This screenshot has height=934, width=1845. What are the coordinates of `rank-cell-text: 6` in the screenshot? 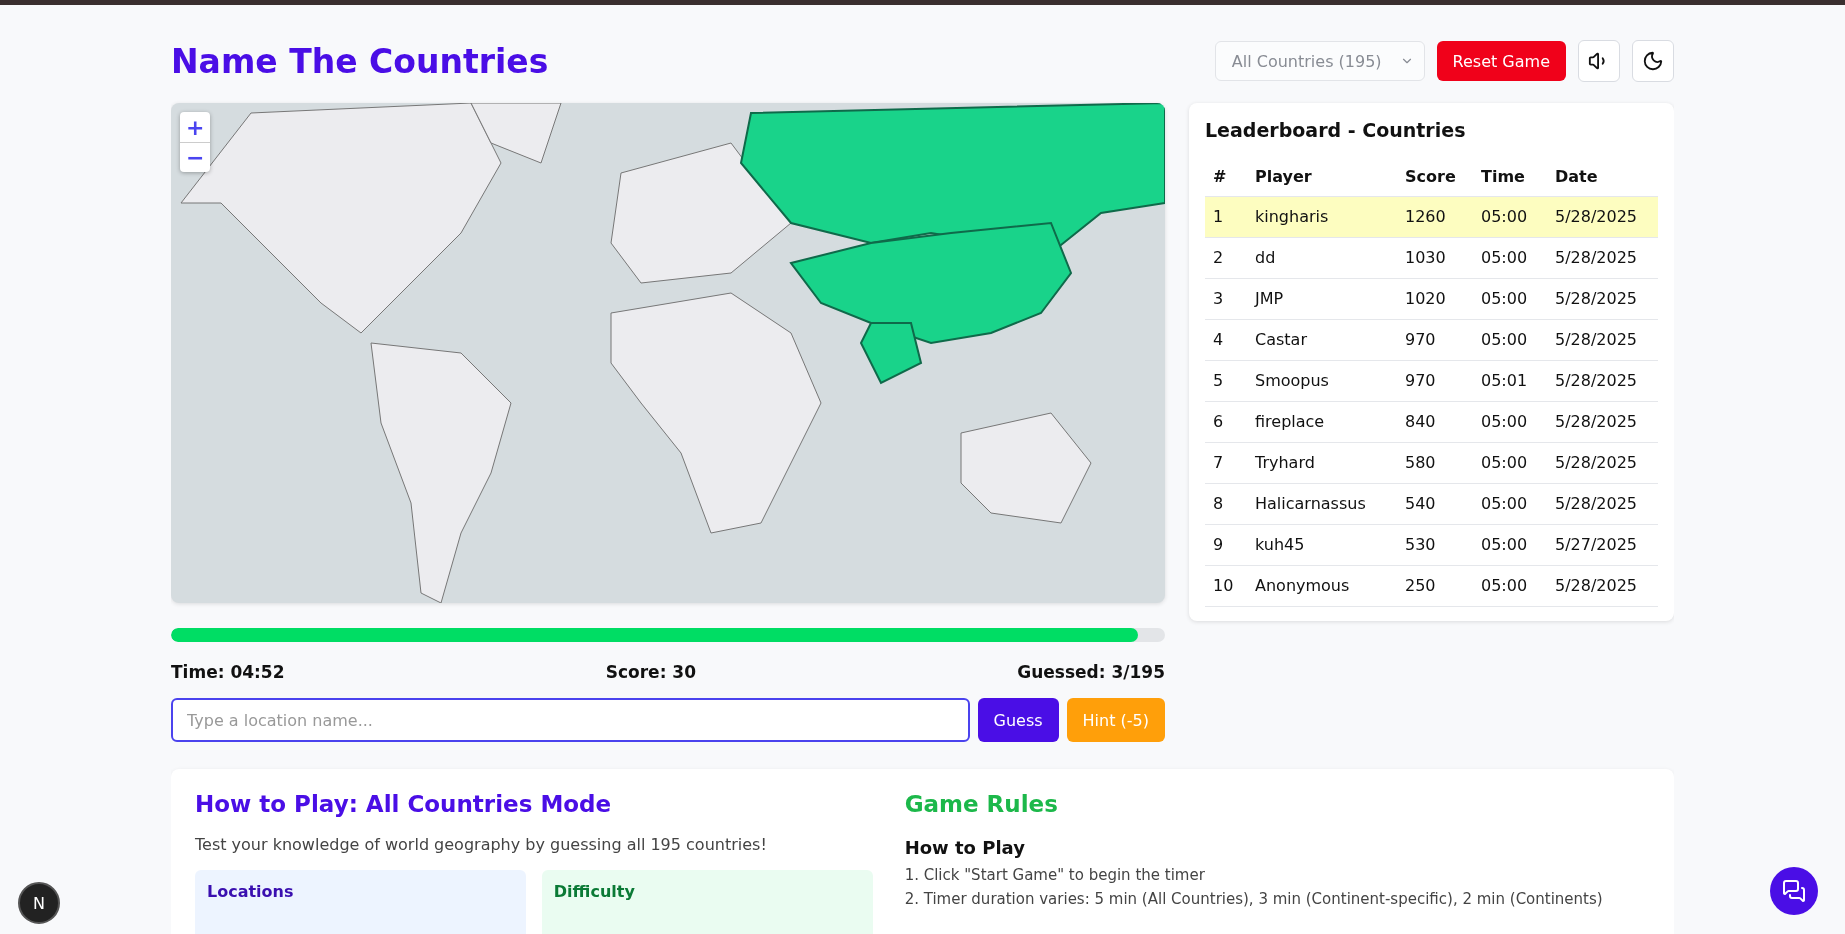 It's located at (1218, 422).